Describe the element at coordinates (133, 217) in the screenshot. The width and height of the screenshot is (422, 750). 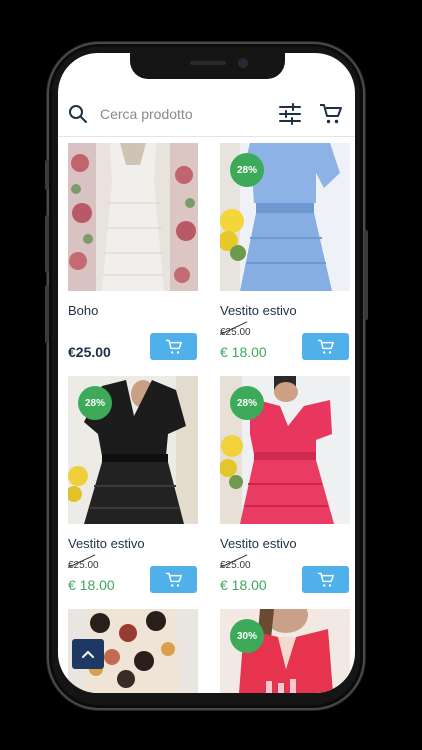
I see `product-image` at that location.